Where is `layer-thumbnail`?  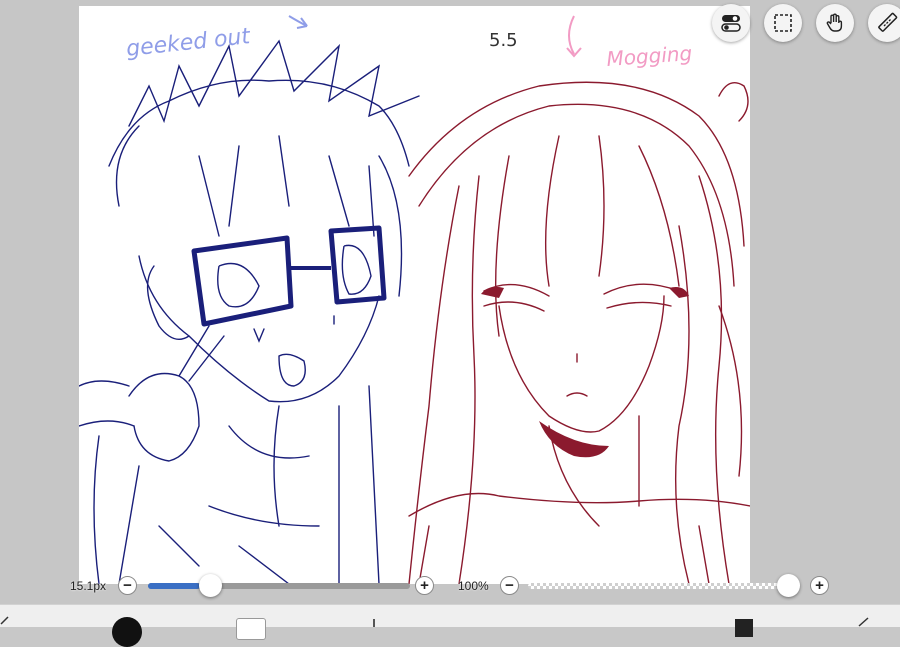
layer-thumbnail is located at coordinates (251, 629).